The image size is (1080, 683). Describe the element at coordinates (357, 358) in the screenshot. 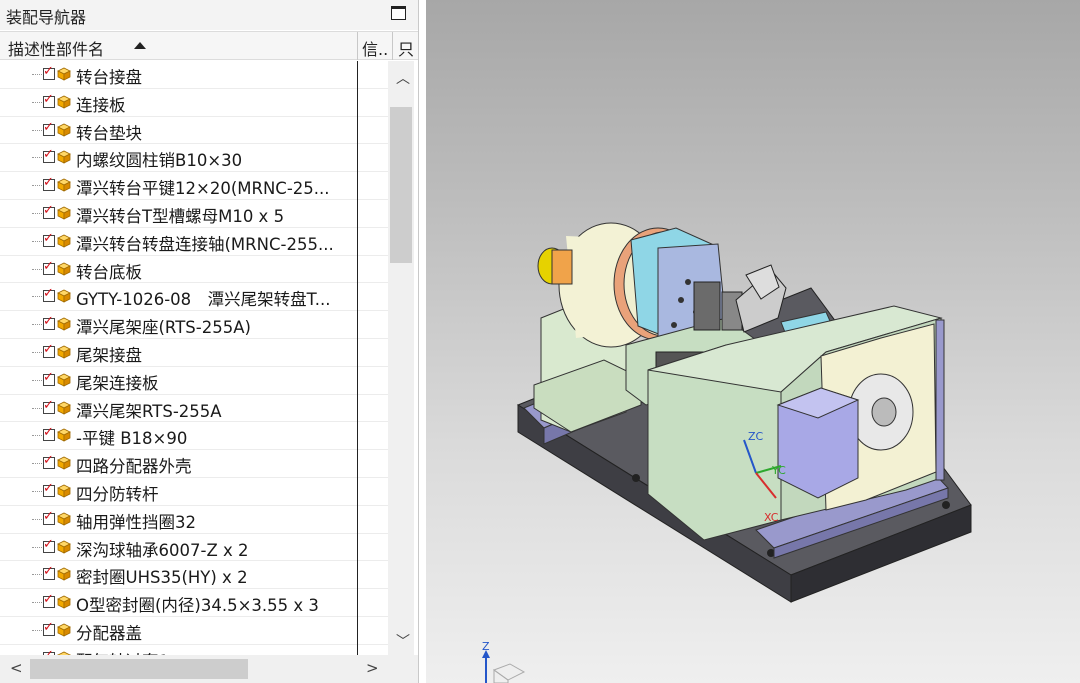

I see `column-grid-line` at that location.